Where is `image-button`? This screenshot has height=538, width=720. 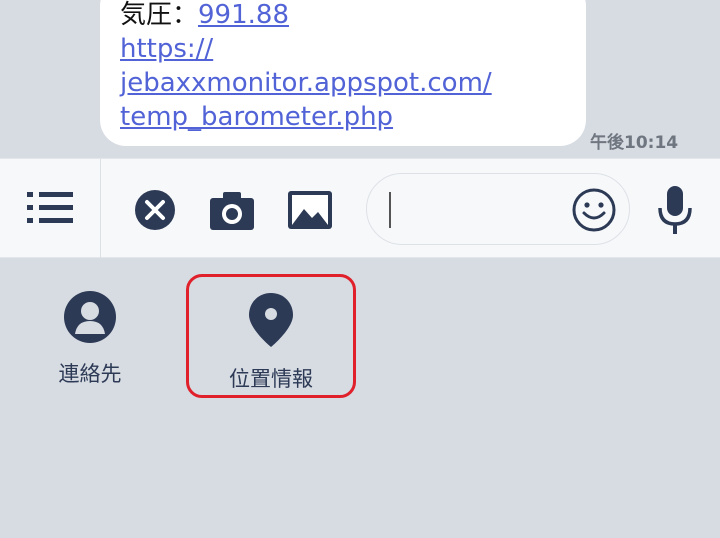 image-button is located at coordinates (310, 210).